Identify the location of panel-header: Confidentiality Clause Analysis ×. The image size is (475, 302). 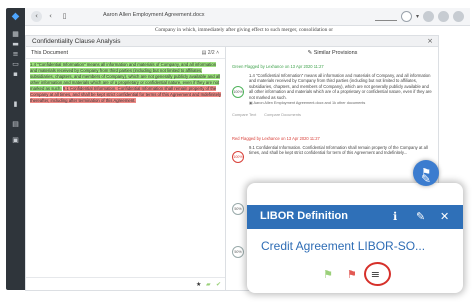
(232, 41).